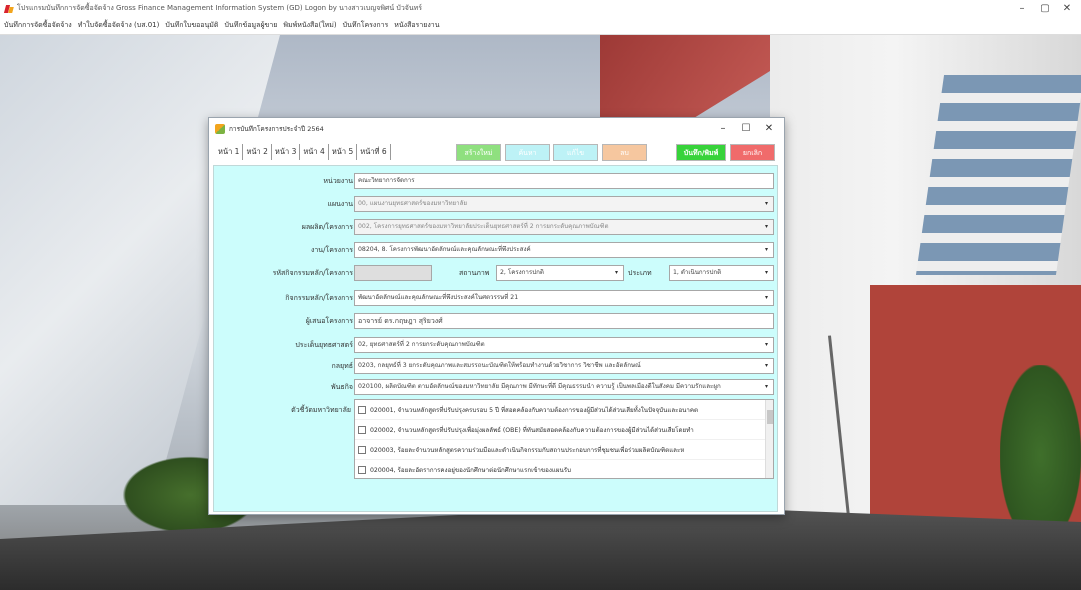  I want to click on dialog-minimize-icon: –, so click(723, 129).